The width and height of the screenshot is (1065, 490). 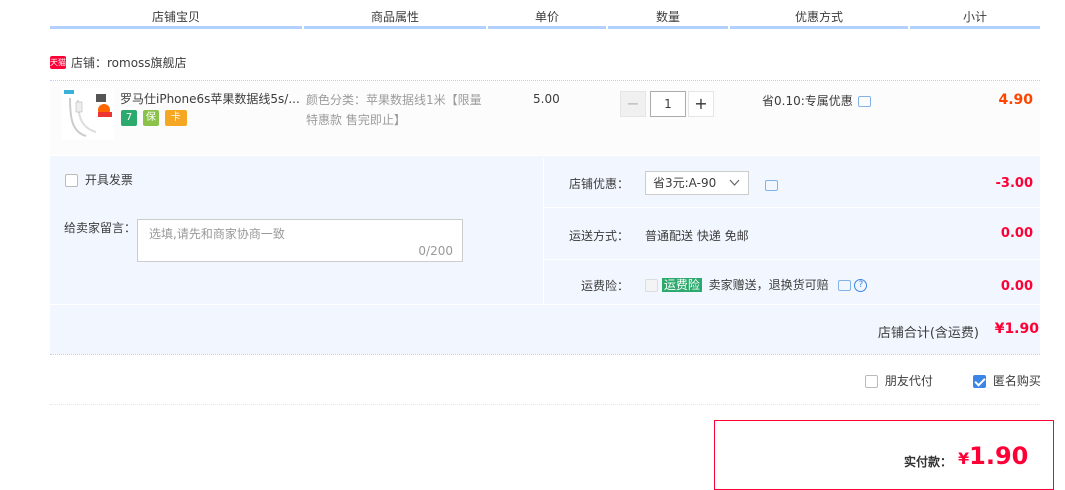 I want to click on card-payment-icon: 卡, so click(x=175, y=118).